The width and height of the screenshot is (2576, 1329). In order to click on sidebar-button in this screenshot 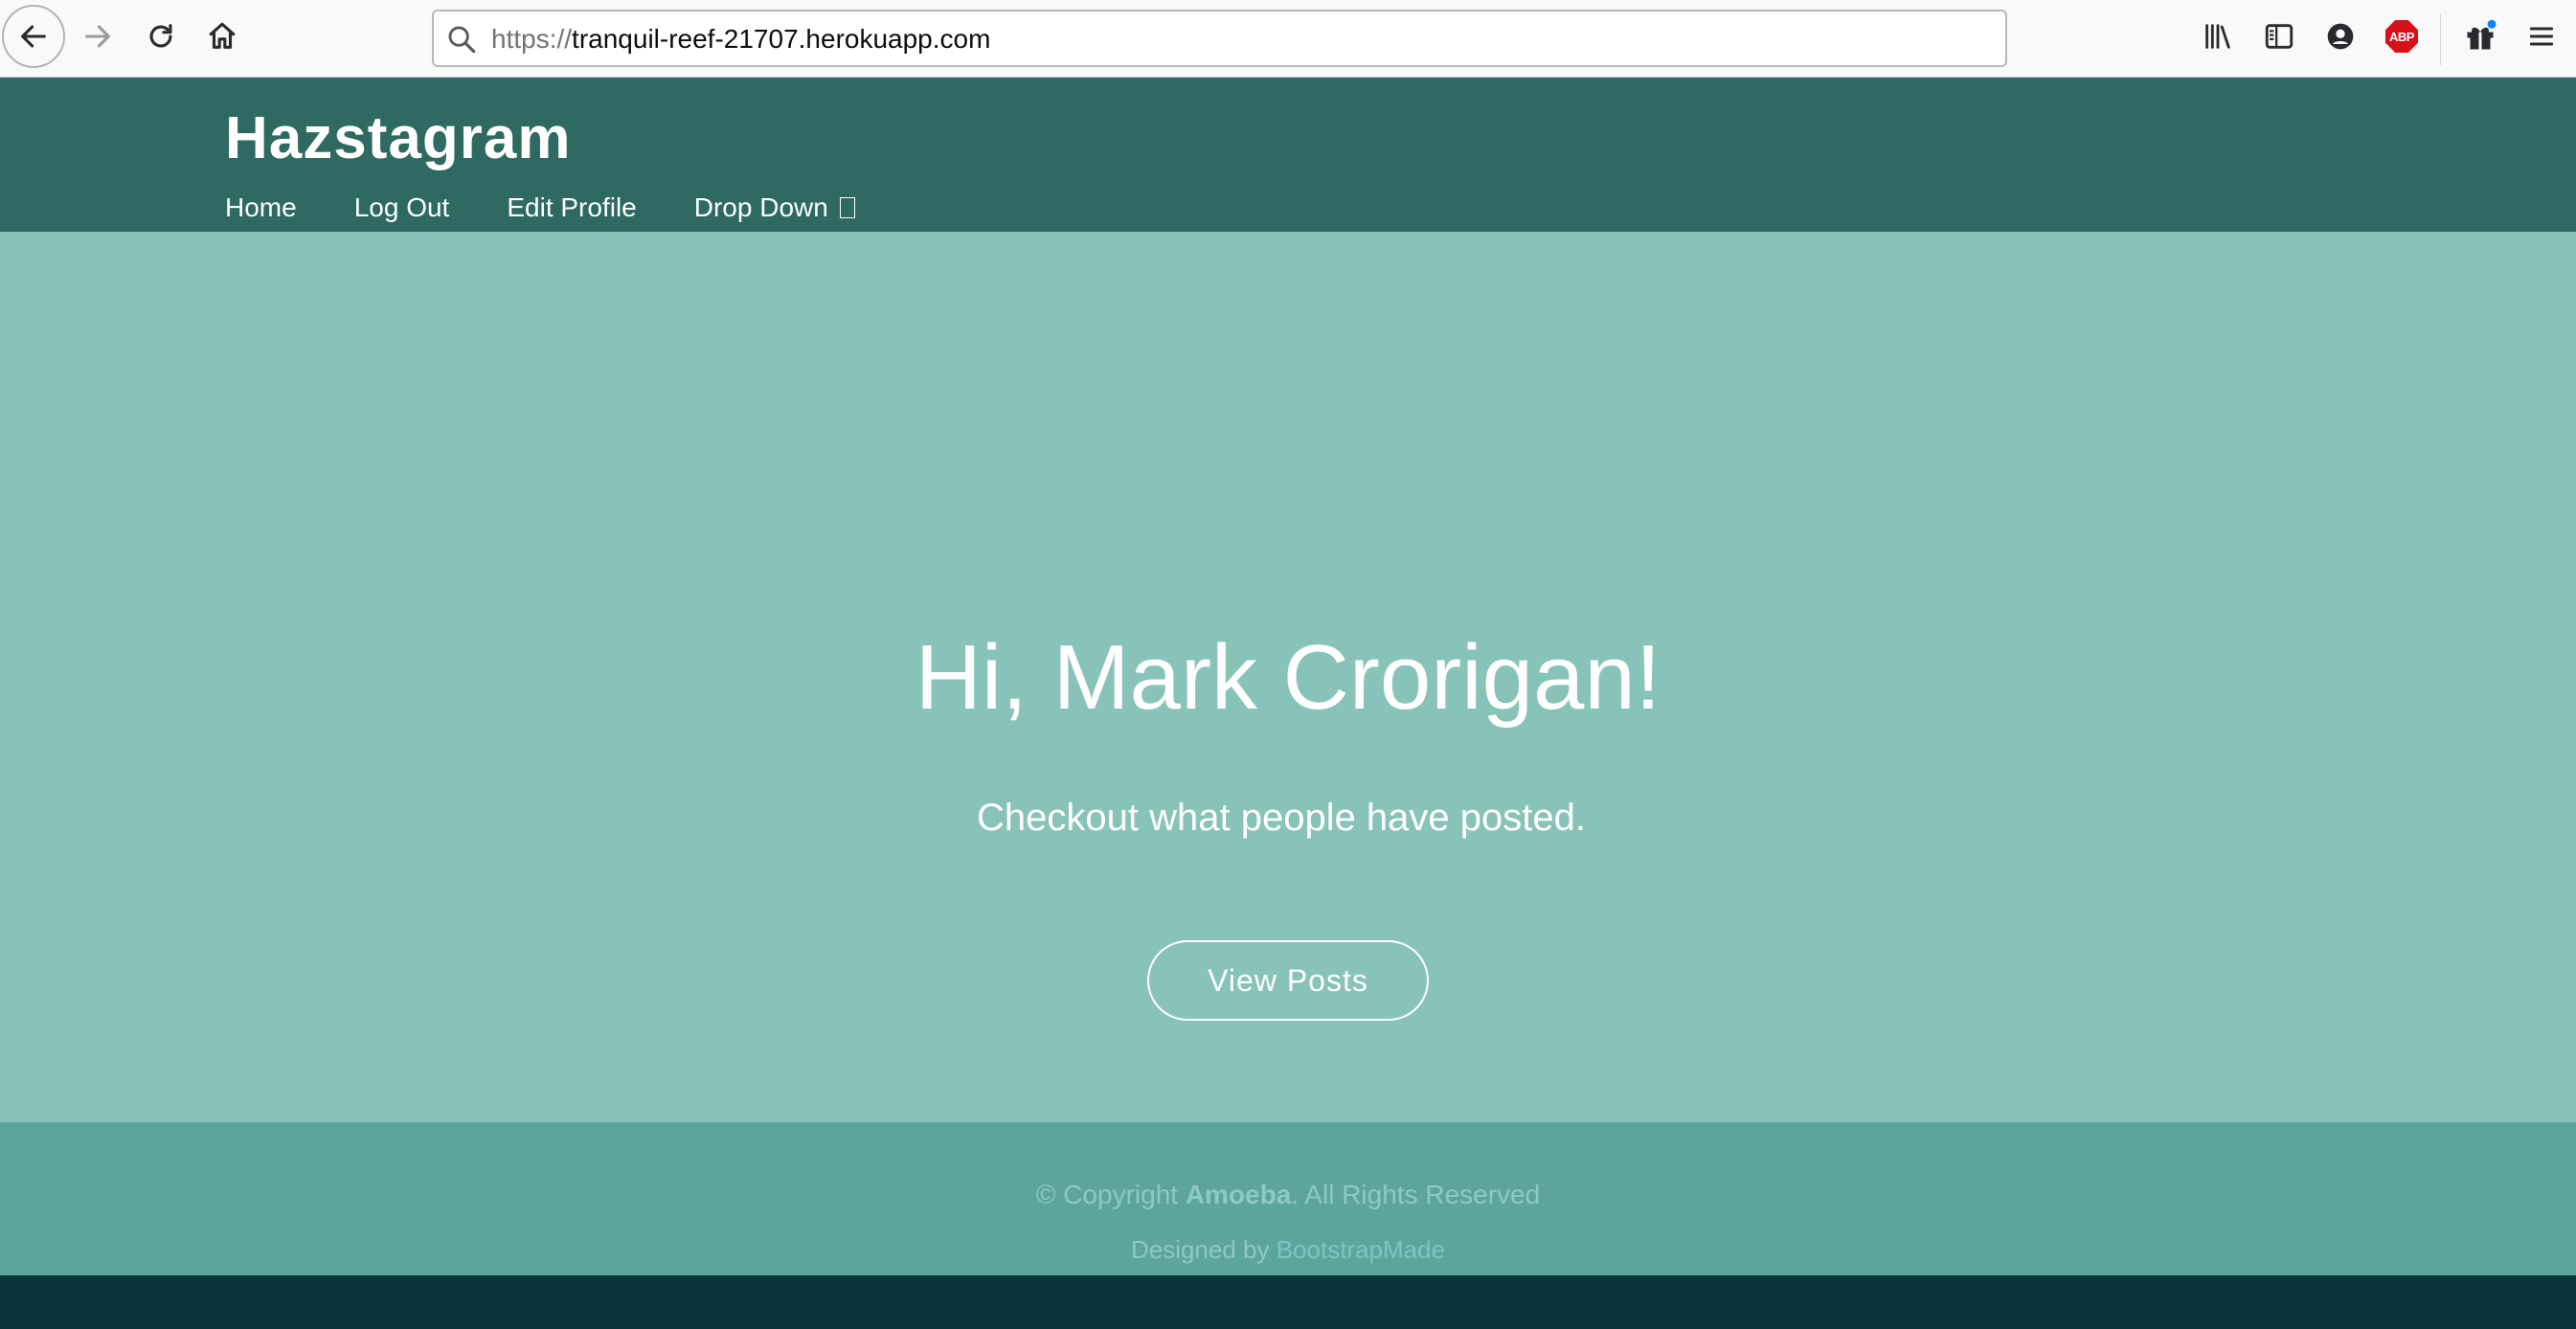, I will do `click(2279, 36)`.